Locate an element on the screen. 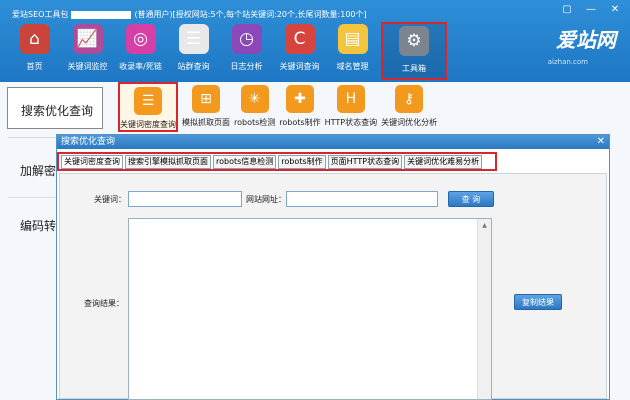 The image size is (630, 400). keyword-label: 关键词： is located at coordinates (110, 199).